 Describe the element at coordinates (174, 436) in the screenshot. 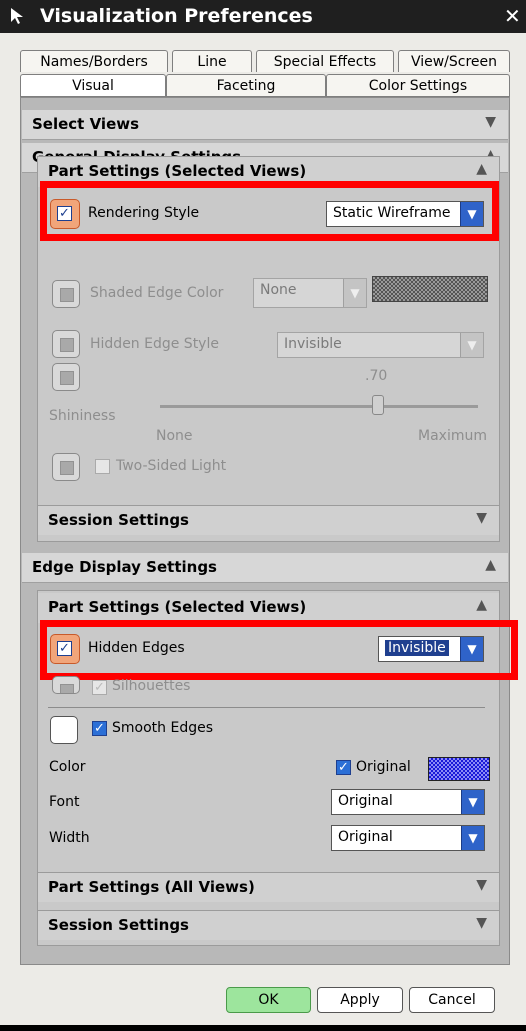

I see `shininess-min-label: None` at that location.